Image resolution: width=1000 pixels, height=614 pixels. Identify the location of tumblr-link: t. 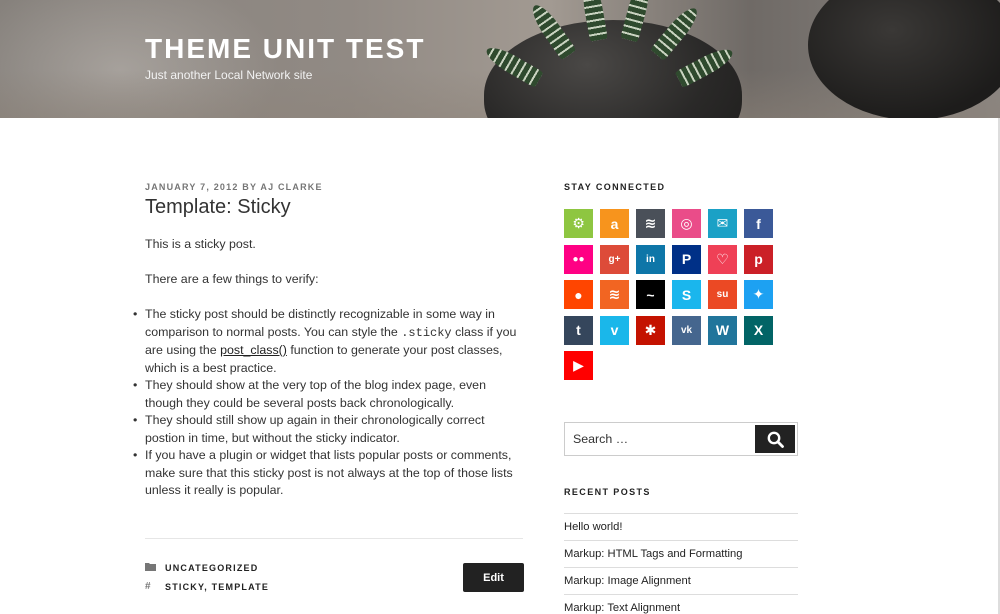
(578, 330).